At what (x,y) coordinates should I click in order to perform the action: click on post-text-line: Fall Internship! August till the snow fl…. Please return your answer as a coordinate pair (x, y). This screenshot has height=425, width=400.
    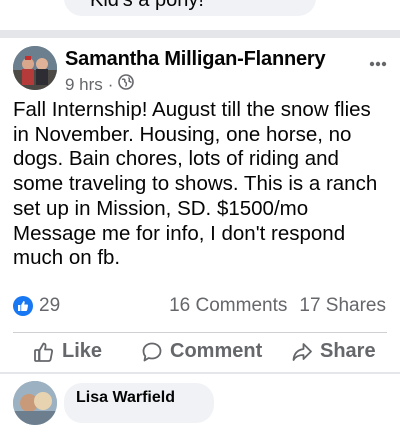
    Looking at the image, I should click on (192, 109).